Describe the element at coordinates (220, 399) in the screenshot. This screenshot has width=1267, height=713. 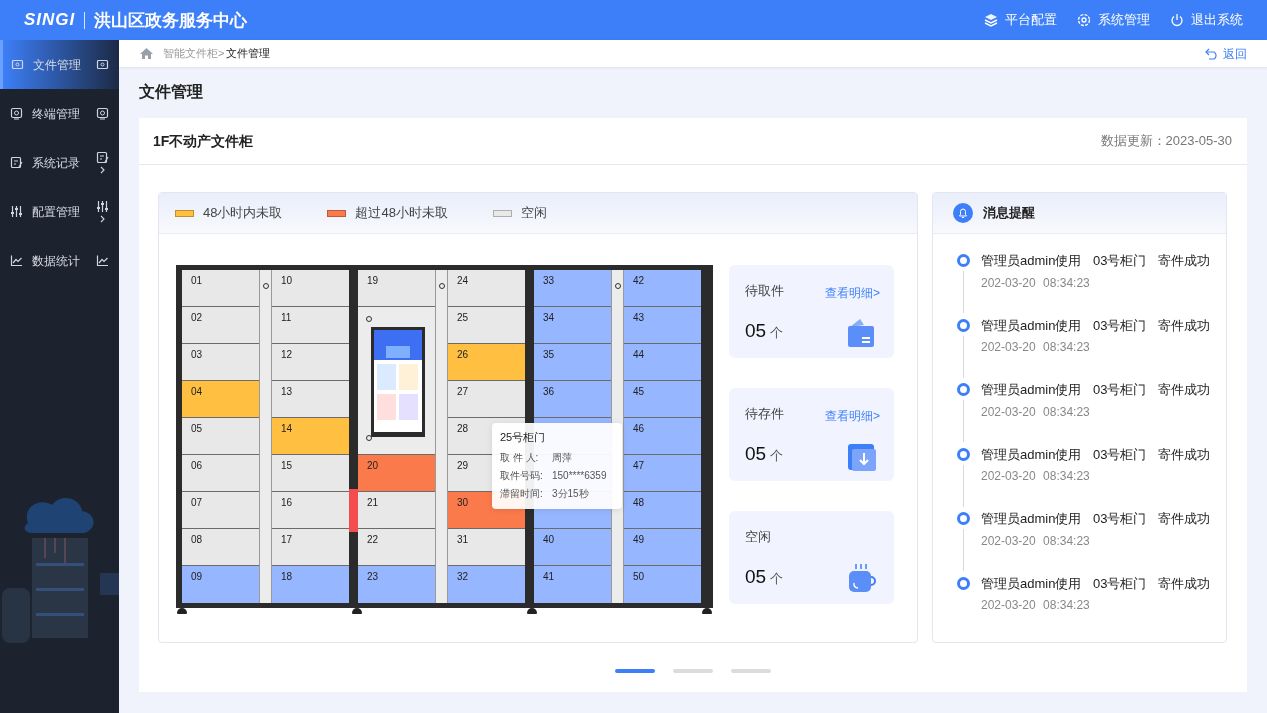
I see `locker-door: 04` at that location.